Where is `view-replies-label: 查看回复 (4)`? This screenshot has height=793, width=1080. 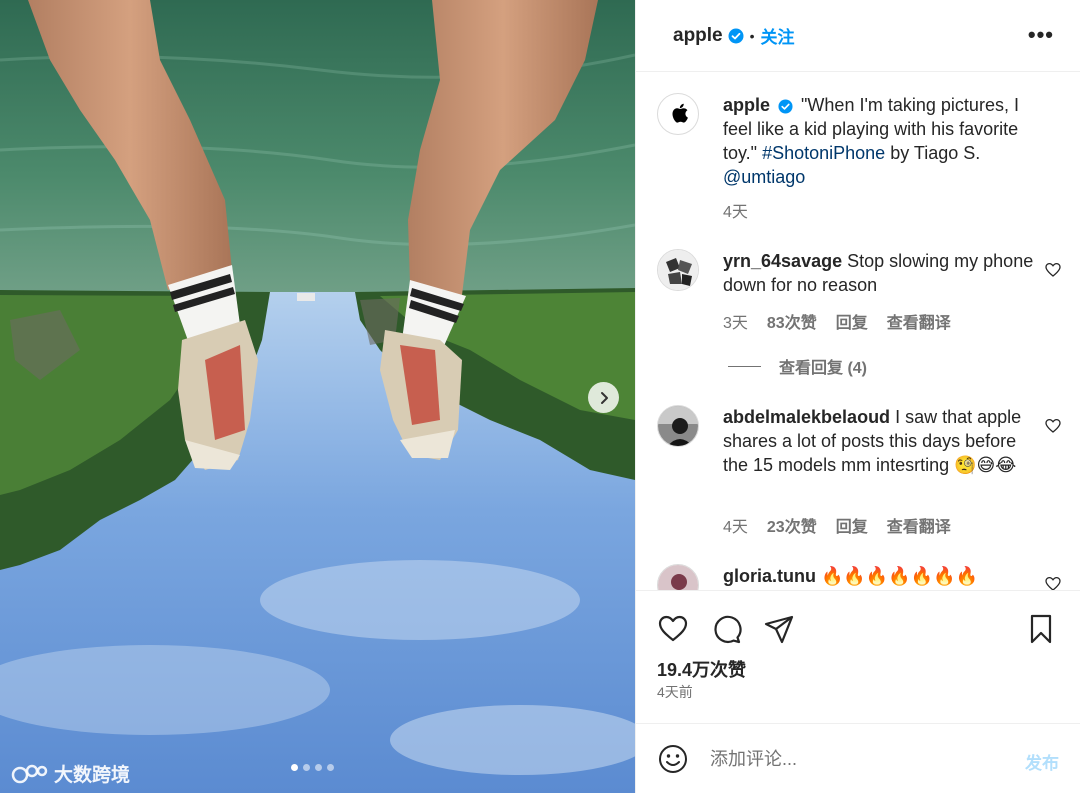
view-replies-label: 查看回复 (4) is located at coordinates (823, 368).